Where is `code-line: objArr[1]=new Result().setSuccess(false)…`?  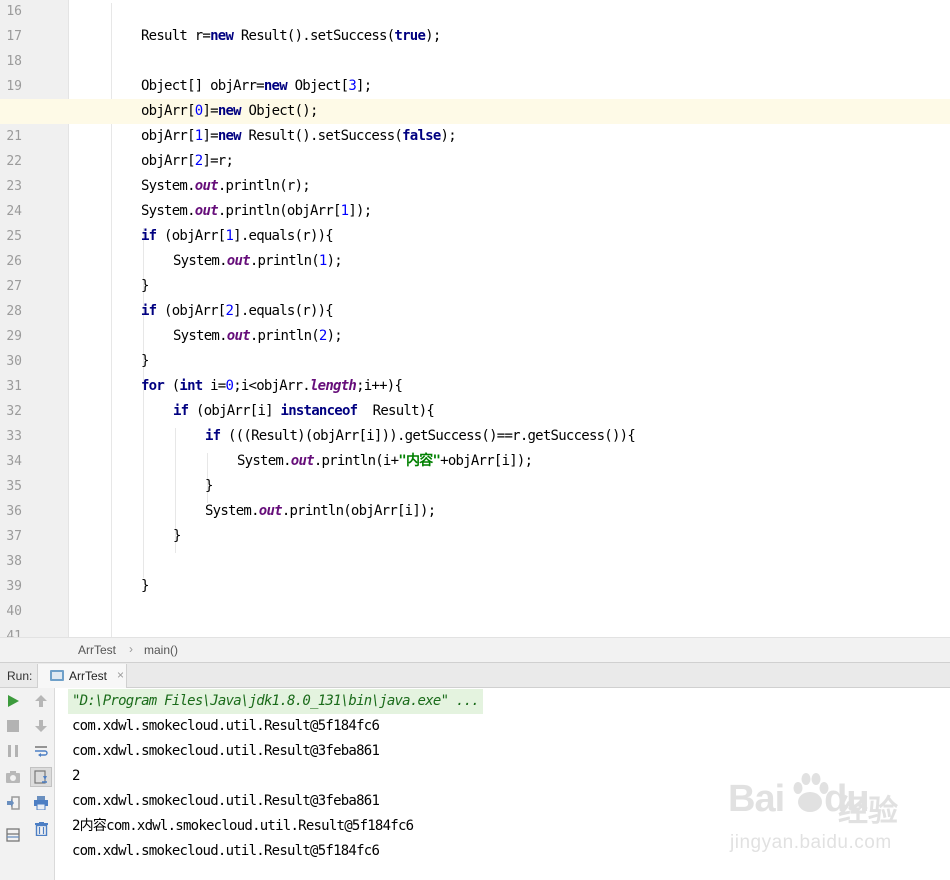
code-line: objArr[1]=new Result().setSuccess(false)… is located at coordinates (475, 136).